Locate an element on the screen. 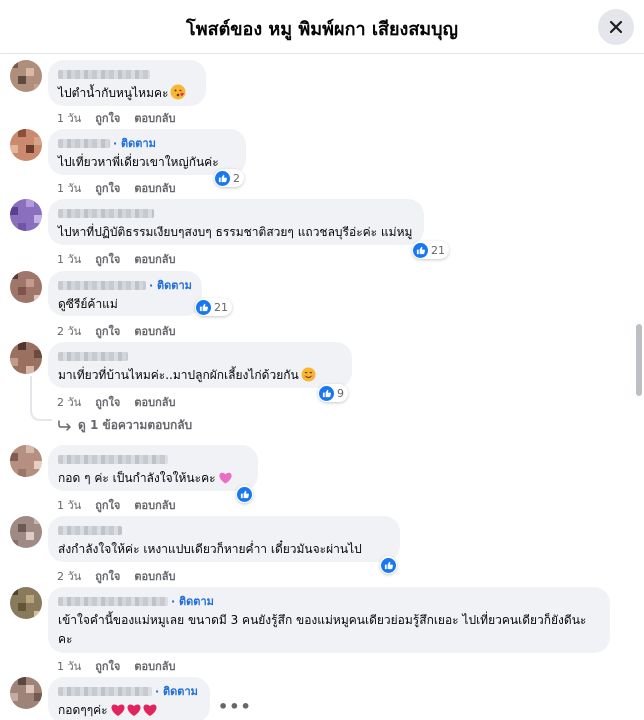  comment-text: ไปเที่ยวหาพี่เดี่ยวเขาใหญ่กันค่ะ is located at coordinates (138, 162).